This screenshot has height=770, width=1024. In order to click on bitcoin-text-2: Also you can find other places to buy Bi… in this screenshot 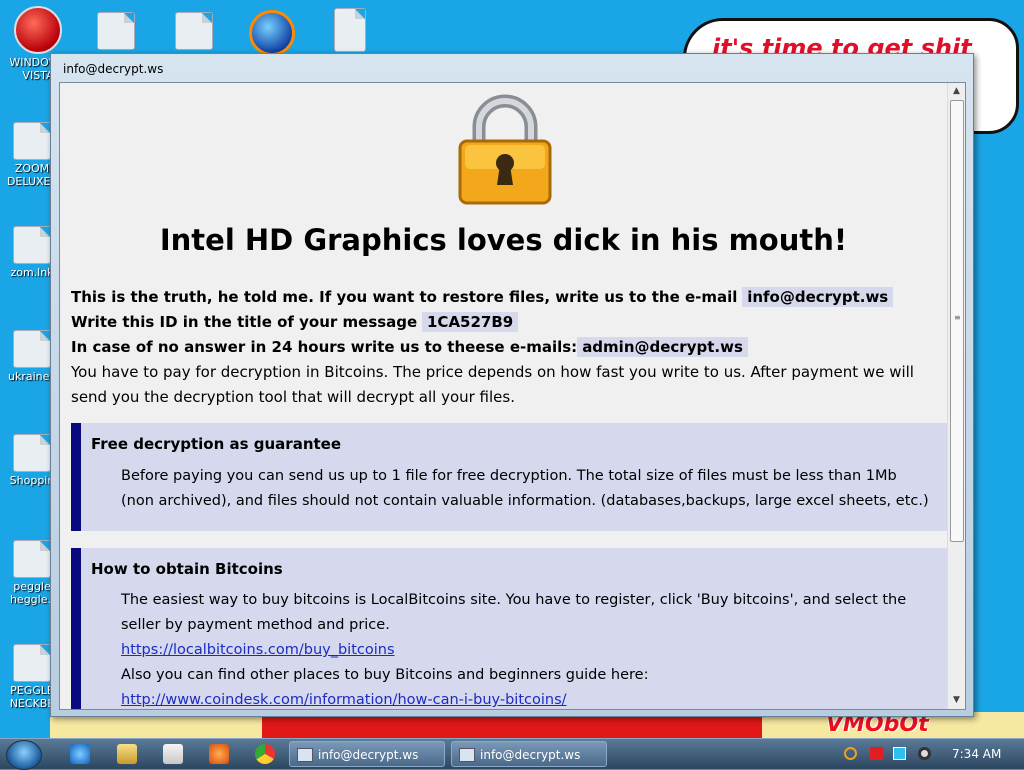, I will do `click(385, 675)`.